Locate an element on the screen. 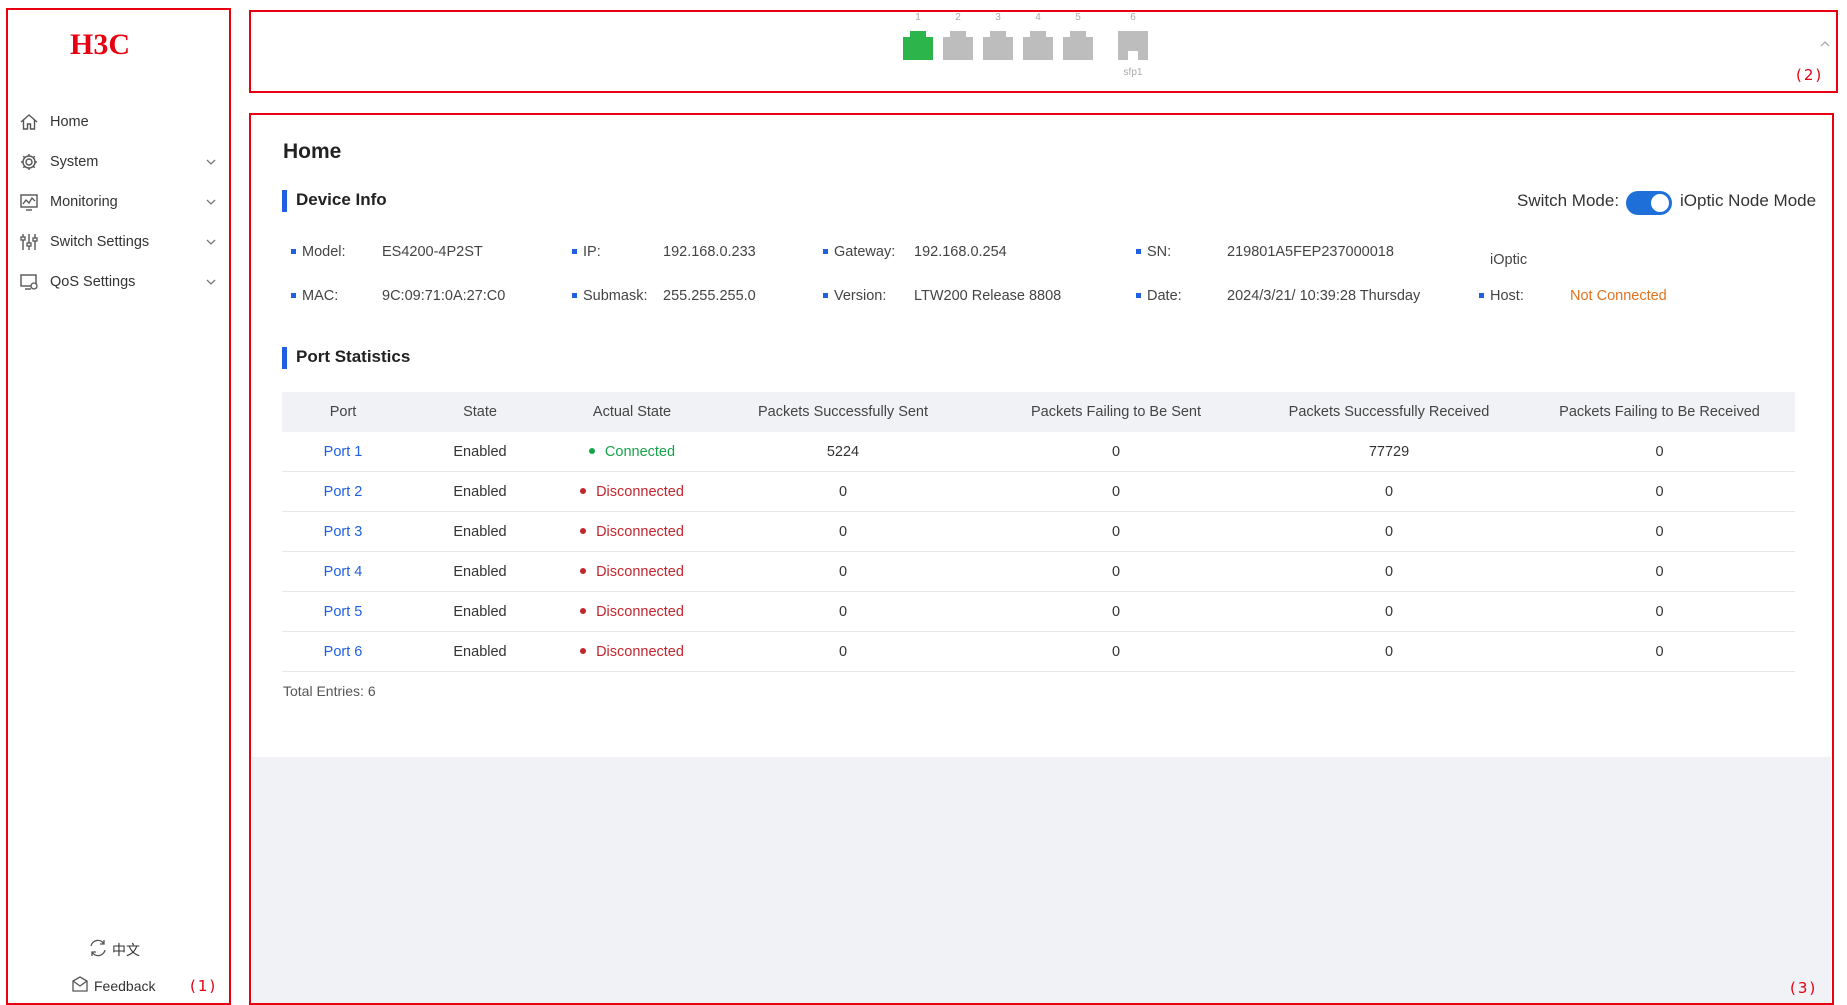  feedback-icon is located at coordinates (80, 985).